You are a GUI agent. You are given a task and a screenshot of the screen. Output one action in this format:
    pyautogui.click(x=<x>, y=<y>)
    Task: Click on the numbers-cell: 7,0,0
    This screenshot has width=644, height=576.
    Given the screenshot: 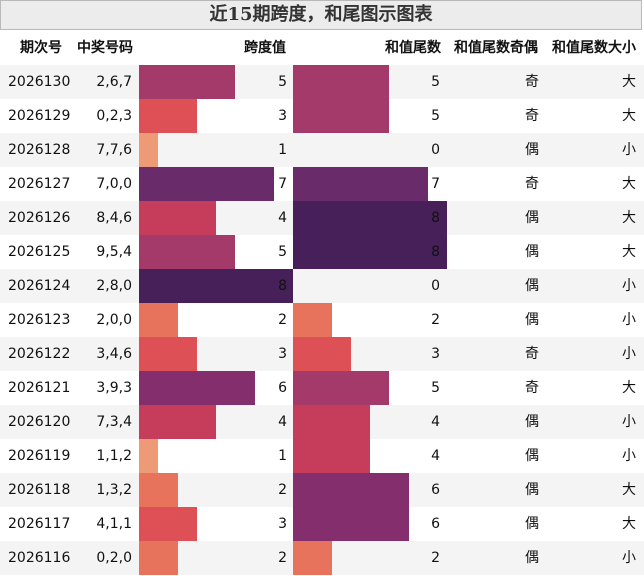 What is the action you would take?
    pyautogui.click(x=114, y=184)
    